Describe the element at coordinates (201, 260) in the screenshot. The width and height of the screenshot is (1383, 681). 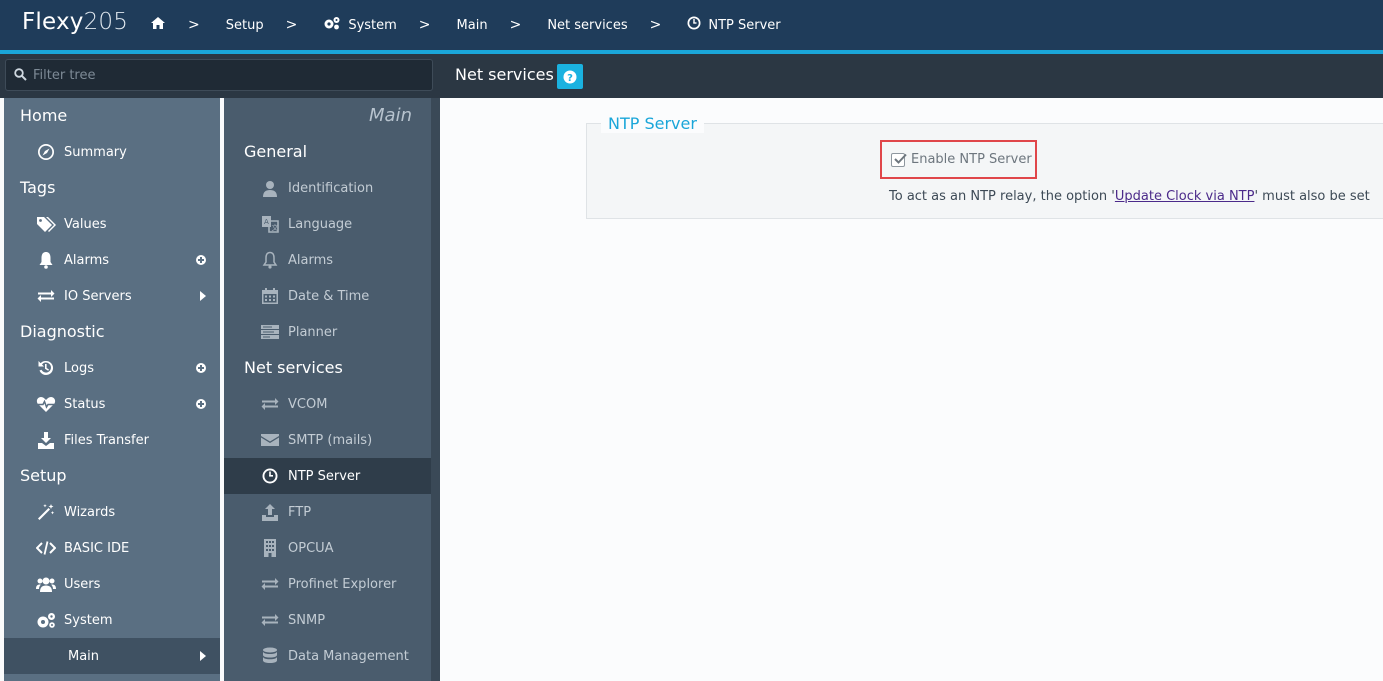
I see `add-alarm-button` at that location.